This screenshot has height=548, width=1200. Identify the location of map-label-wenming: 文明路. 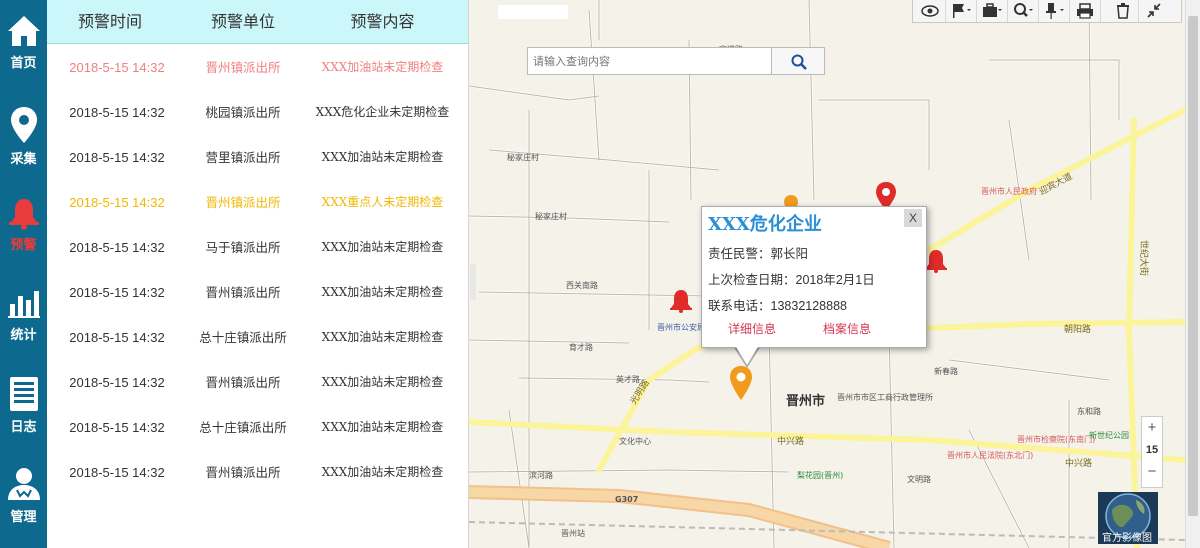
(919, 479).